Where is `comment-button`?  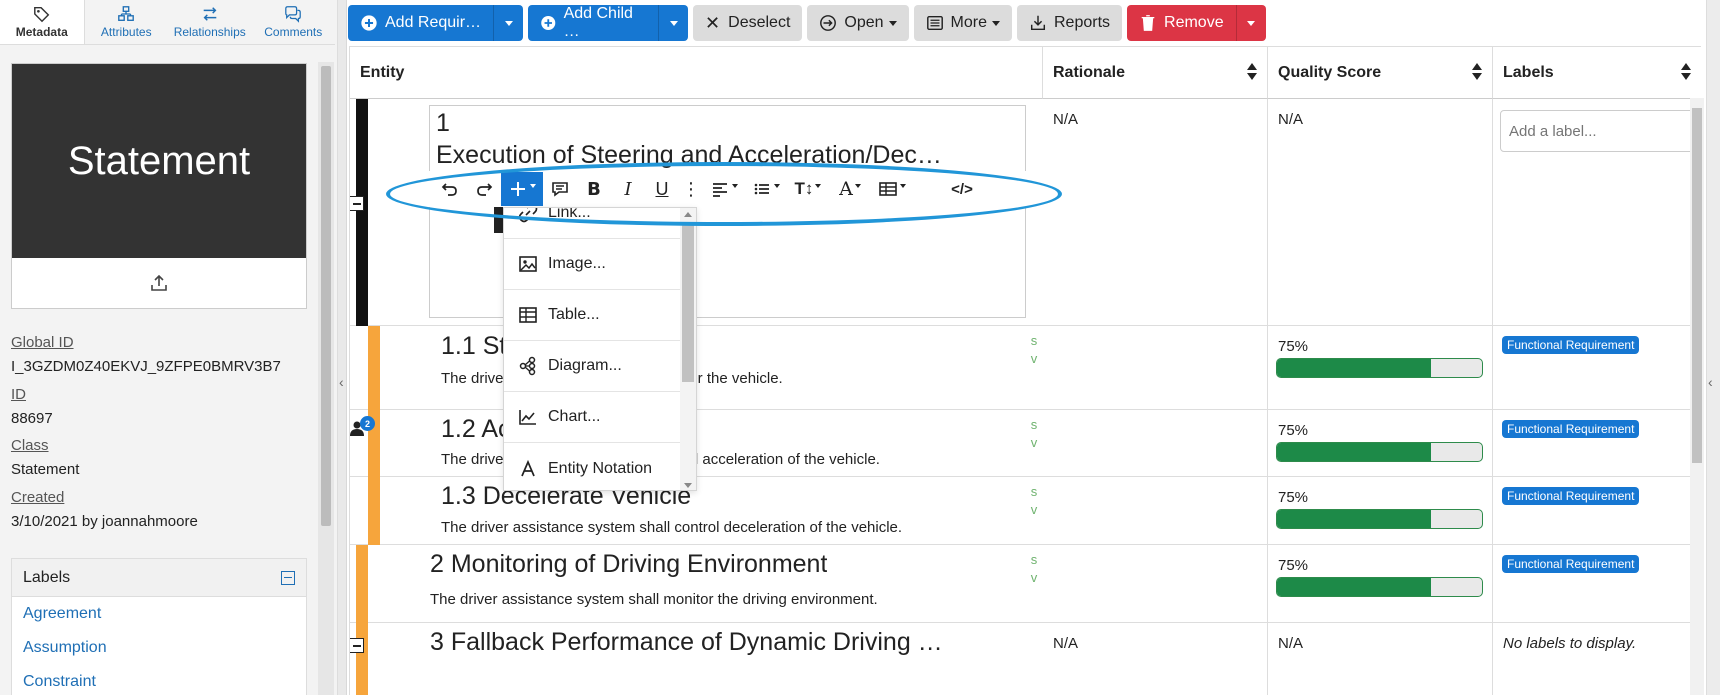 comment-button is located at coordinates (560, 189).